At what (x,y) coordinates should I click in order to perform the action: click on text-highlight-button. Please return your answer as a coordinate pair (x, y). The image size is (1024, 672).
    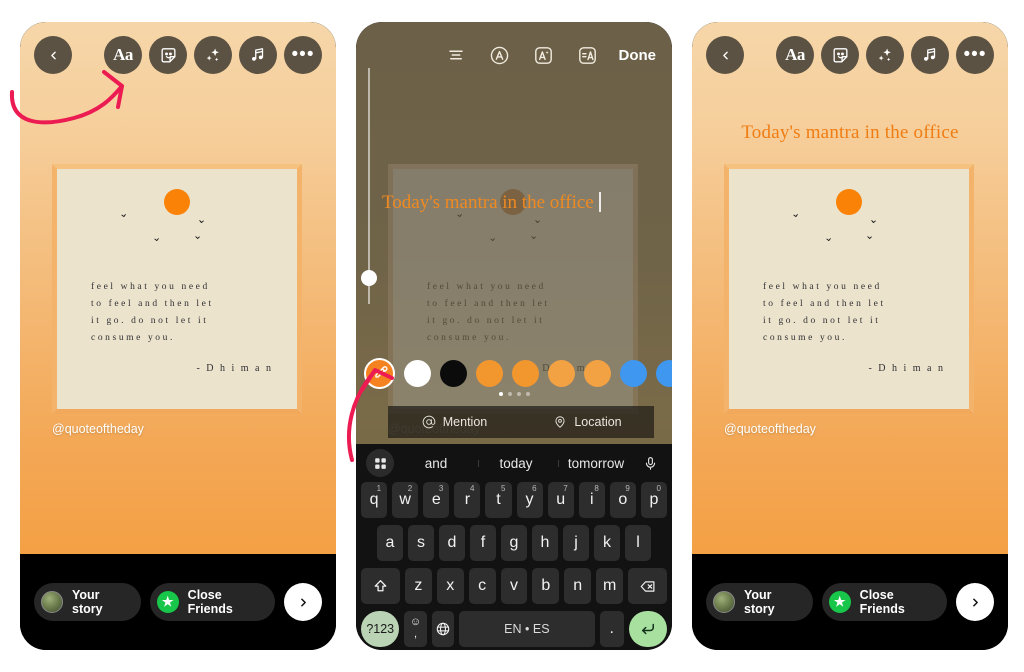
    Looking at the image, I should click on (588, 55).